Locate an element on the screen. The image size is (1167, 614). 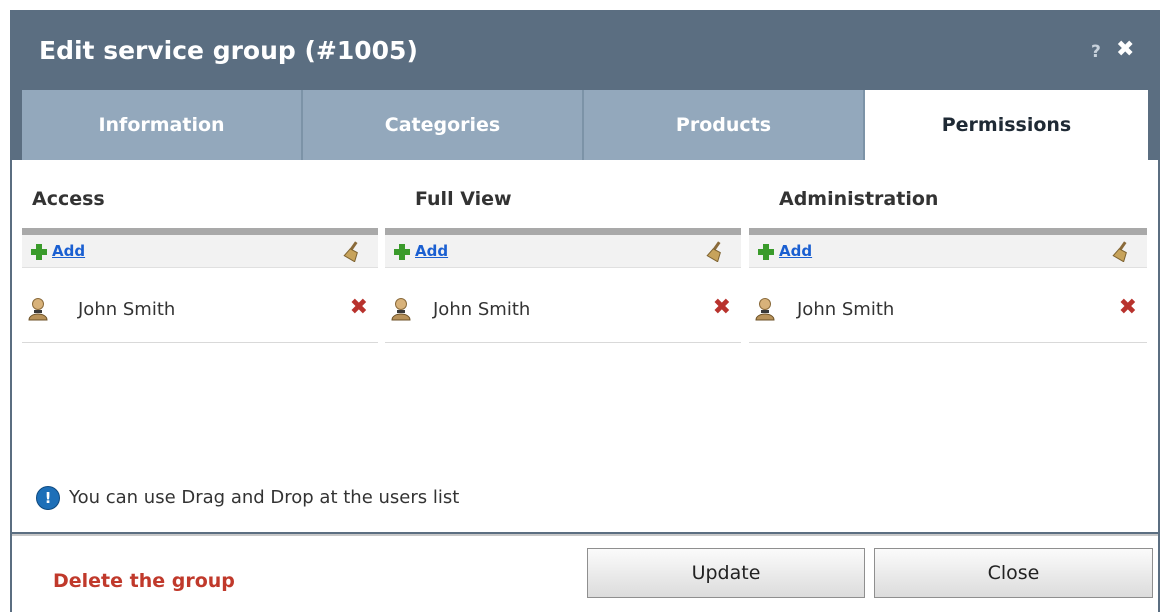
add-access-link: Add is located at coordinates (68, 251).